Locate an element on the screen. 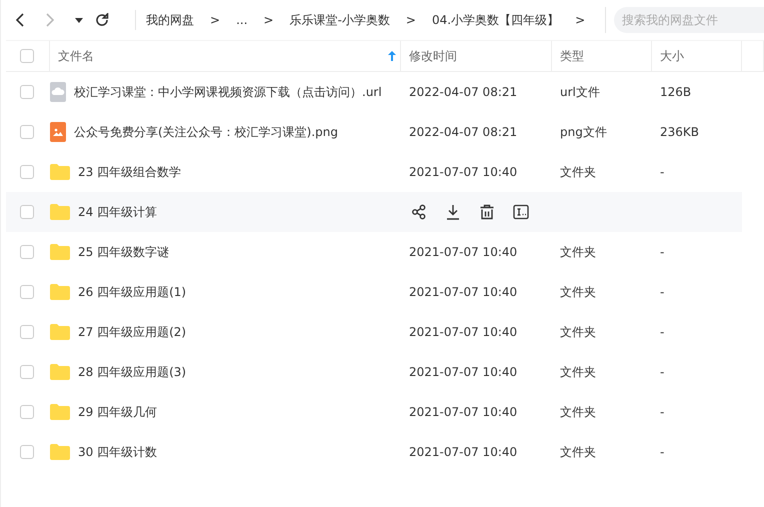 Image resolution: width=764 pixels, height=507 pixels. file-row: 27 四年级应用题(2) 2021-07-07 10:40 文件夹 - is located at coordinates (374, 332).